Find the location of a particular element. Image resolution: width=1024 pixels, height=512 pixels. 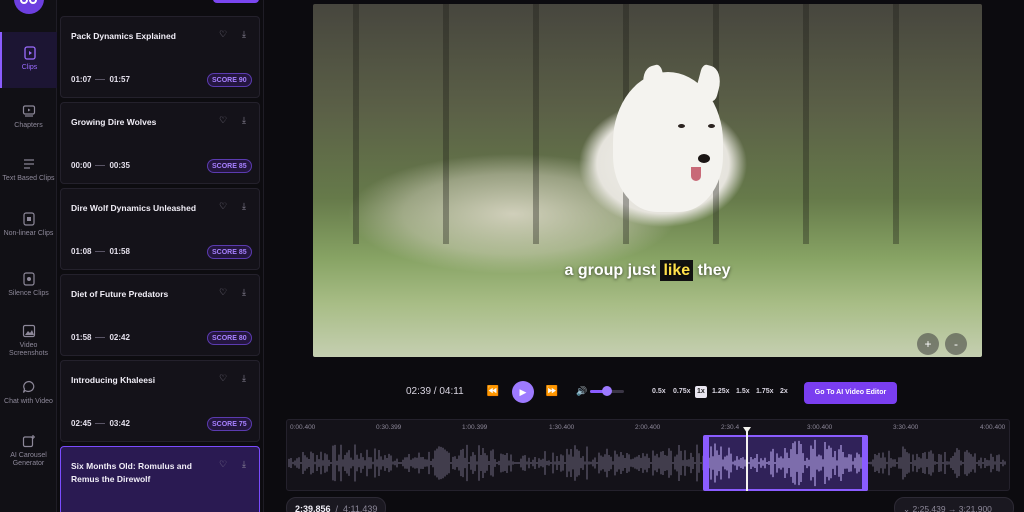

rail-item-chat: Chat with Video is located at coordinates (28, 393).